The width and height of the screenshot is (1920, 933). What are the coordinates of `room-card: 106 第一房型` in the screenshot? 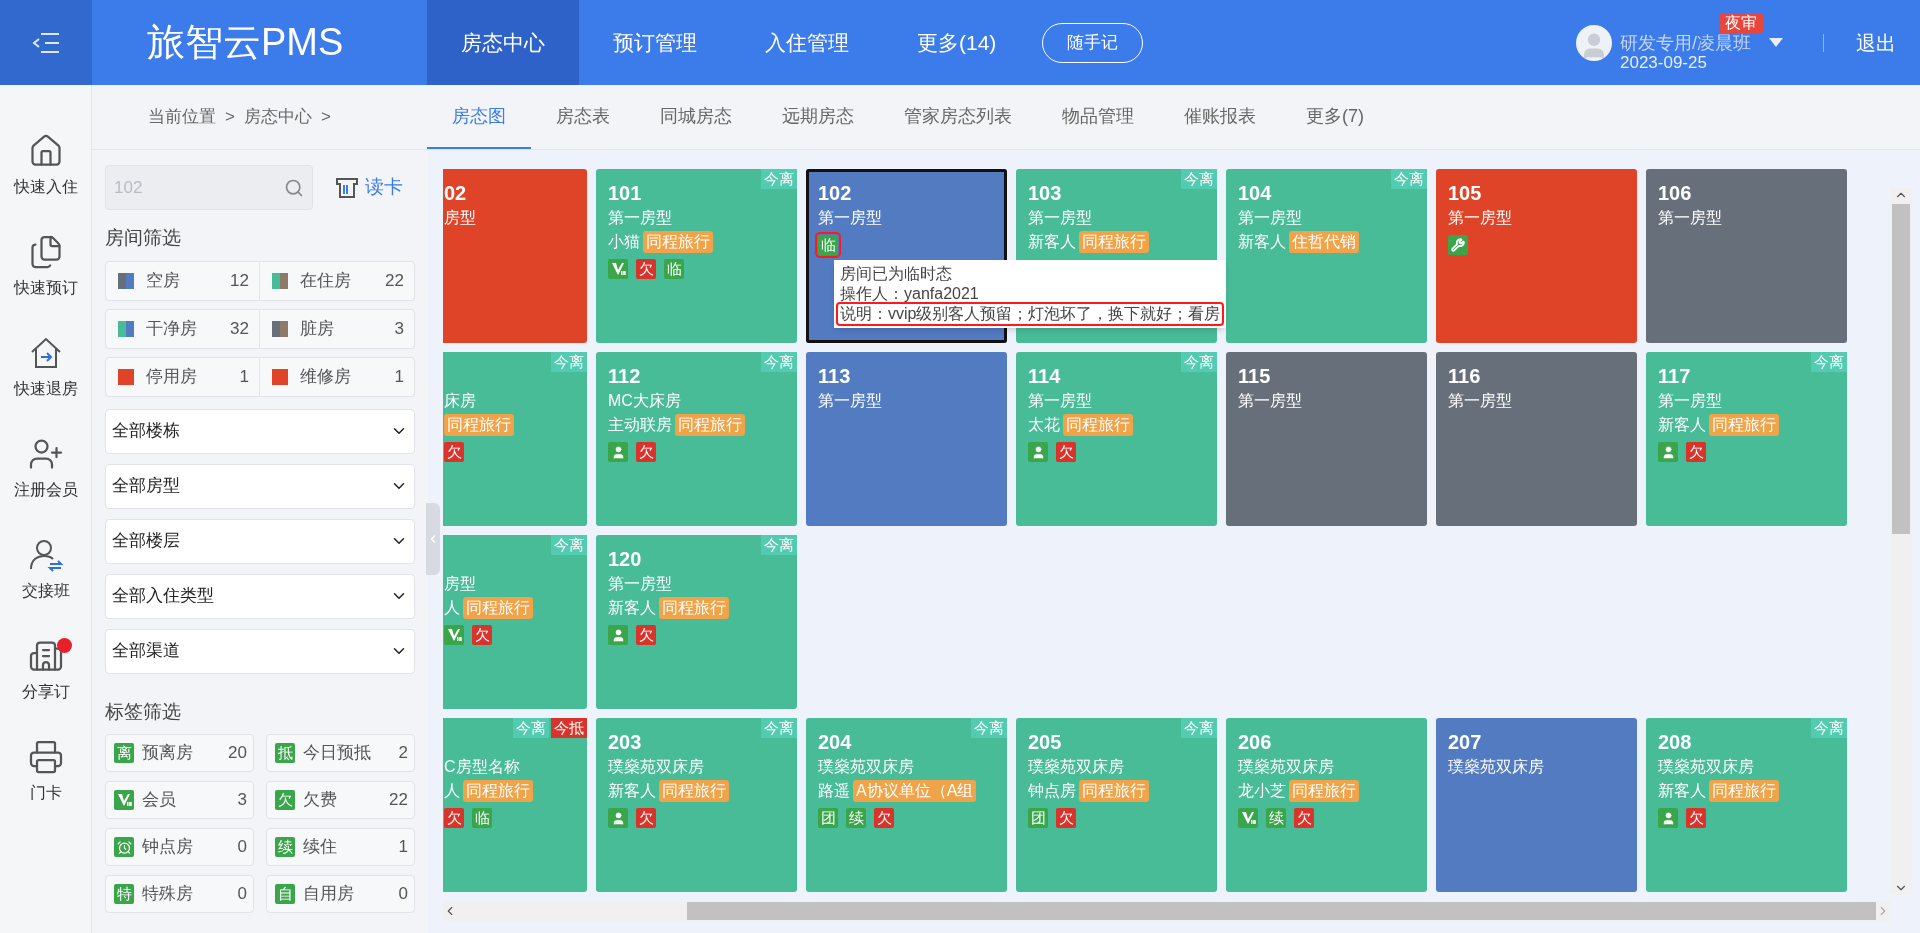 It's located at (1746, 256).